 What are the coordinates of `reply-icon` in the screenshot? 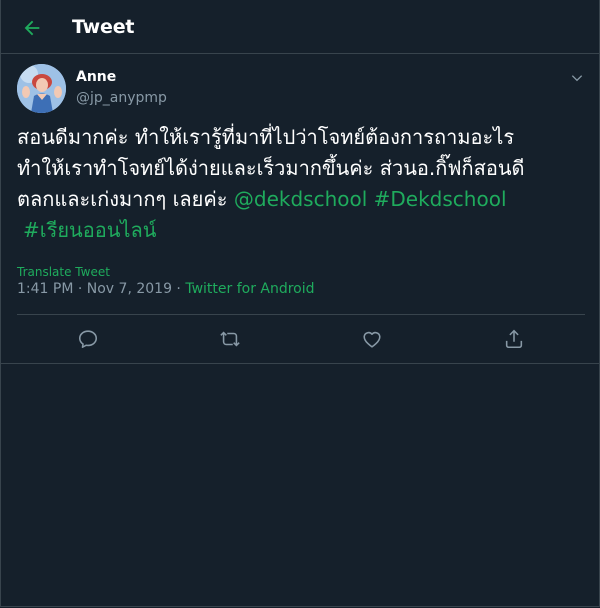 It's located at (88, 339).